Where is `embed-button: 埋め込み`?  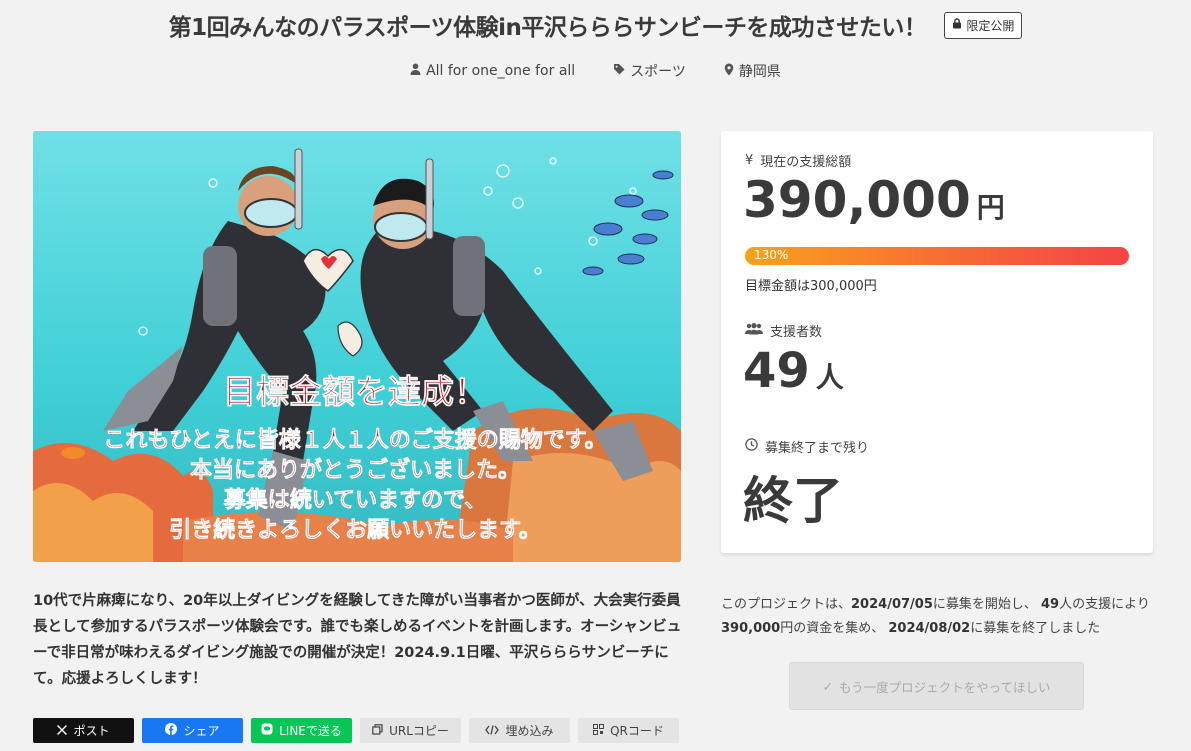 embed-button: 埋め込み is located at coordinates (519, 730).